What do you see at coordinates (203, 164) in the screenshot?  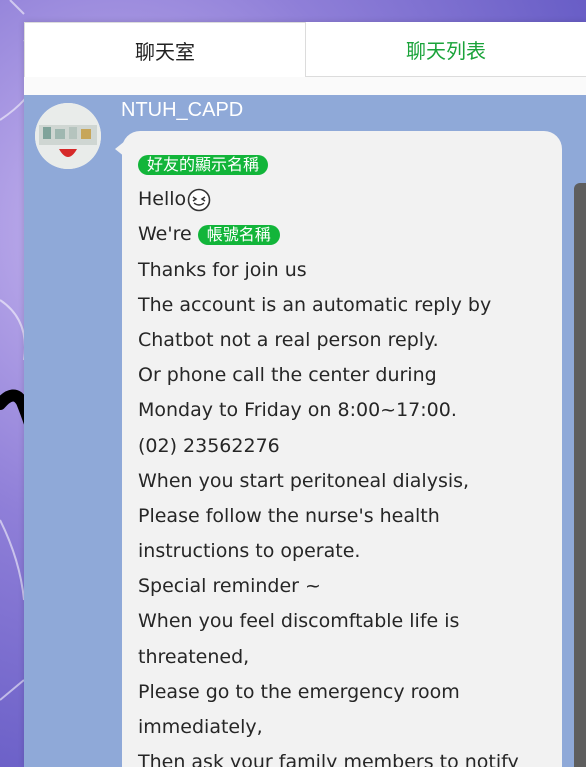 I see `friend-name-tag: 好友的顯示名稱` at bounding box center [203, 164].